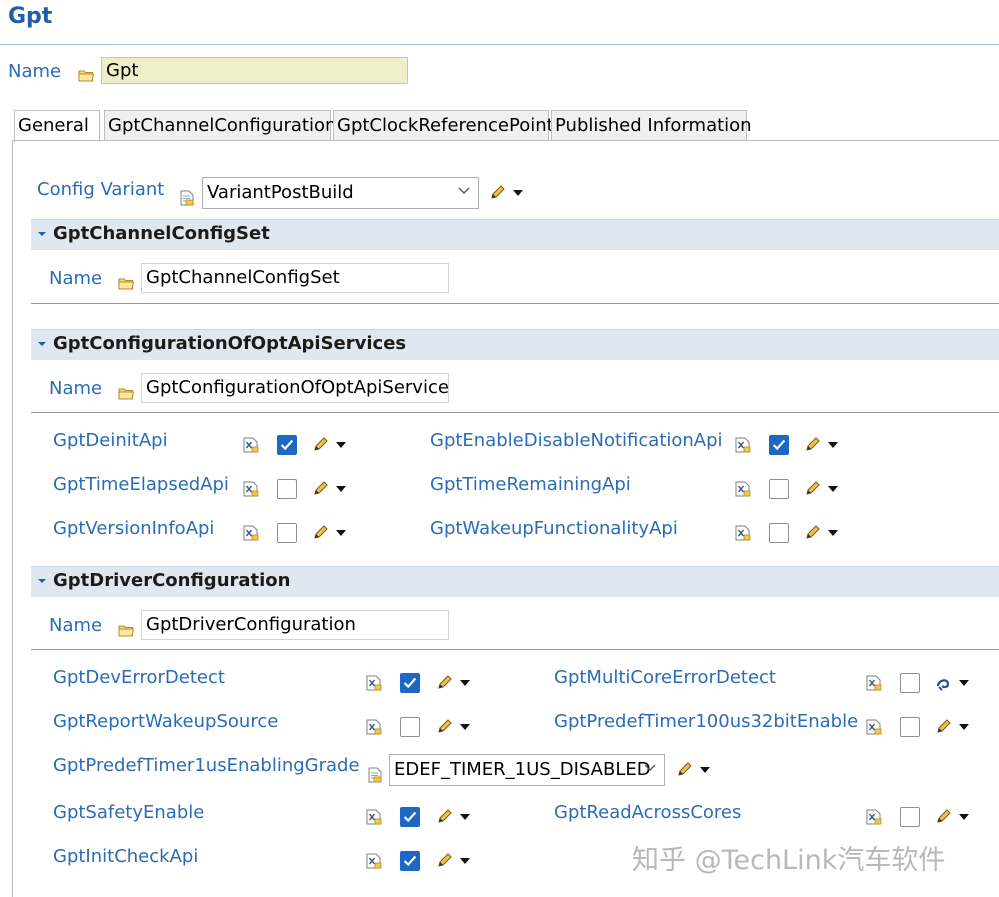  Describe the element at coordinates (651, 125) in the screenshot. I see `tab-published-information: Published Information` at that location.